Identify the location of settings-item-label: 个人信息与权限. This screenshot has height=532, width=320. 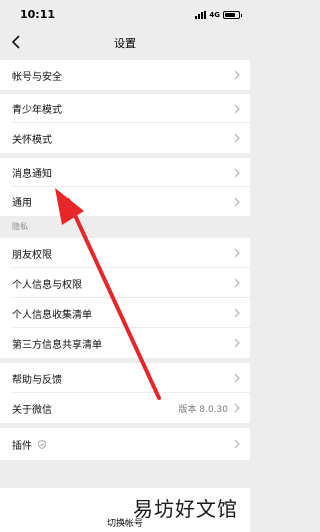
(47, 285).